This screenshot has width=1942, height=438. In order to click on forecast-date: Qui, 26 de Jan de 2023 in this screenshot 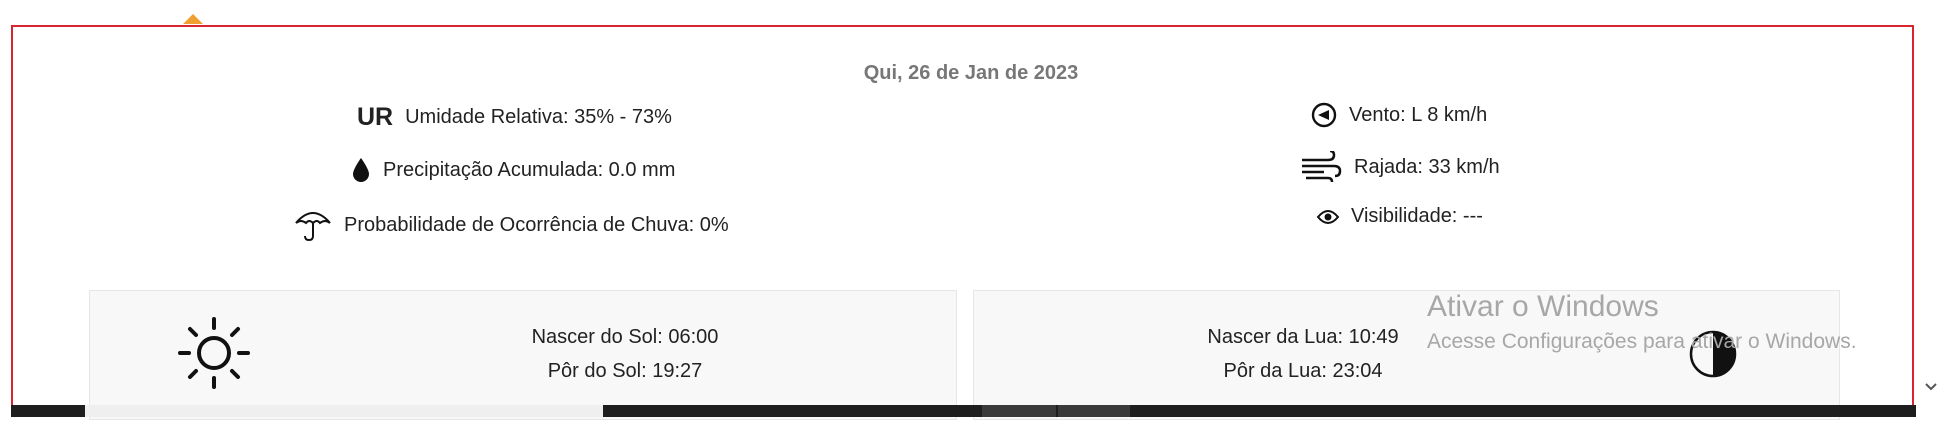, I will do `click(971, 73)`.